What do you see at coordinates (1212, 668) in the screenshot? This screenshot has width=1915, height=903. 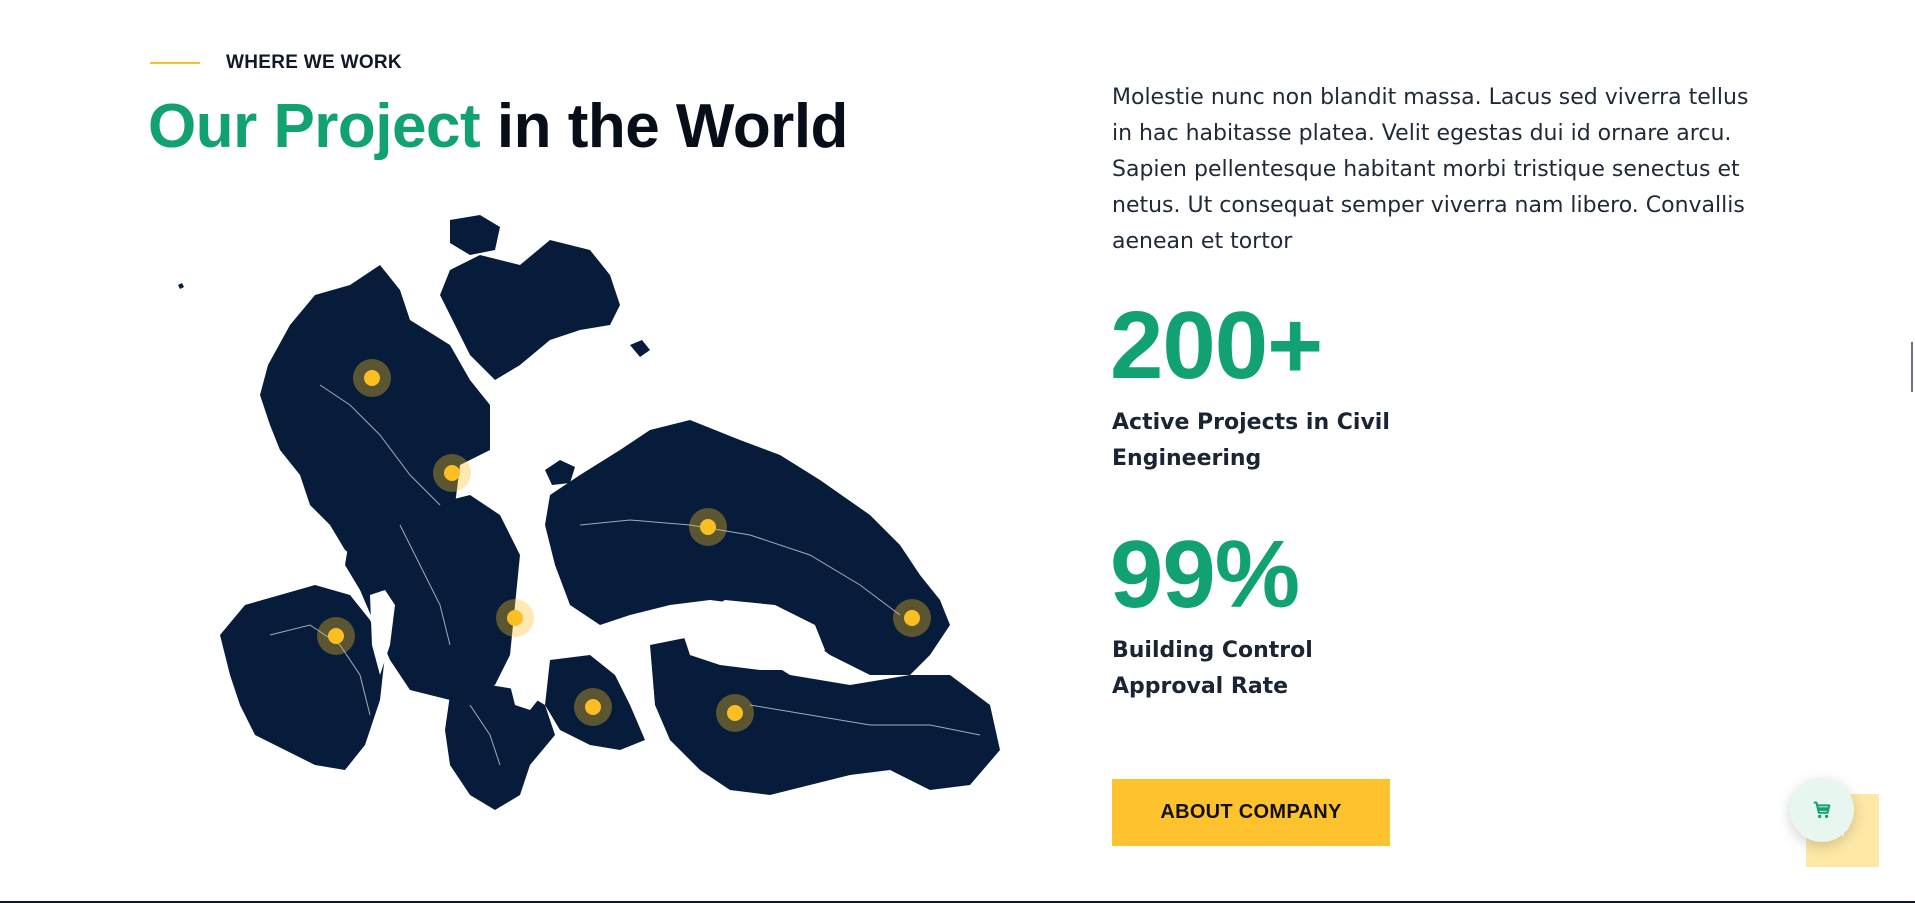 I see `stat-label-approval: Building Control Approval Rate` at bounding box center [1212, 668].